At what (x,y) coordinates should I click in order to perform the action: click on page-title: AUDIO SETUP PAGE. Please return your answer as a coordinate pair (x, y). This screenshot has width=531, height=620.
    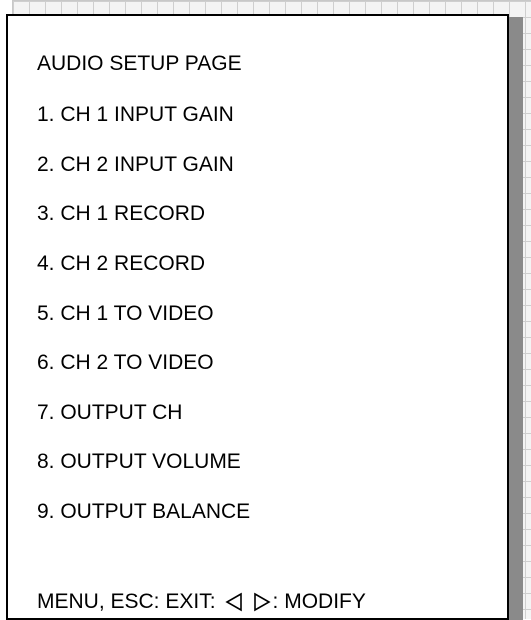
    Looking at the image, I should click on (139, 63).